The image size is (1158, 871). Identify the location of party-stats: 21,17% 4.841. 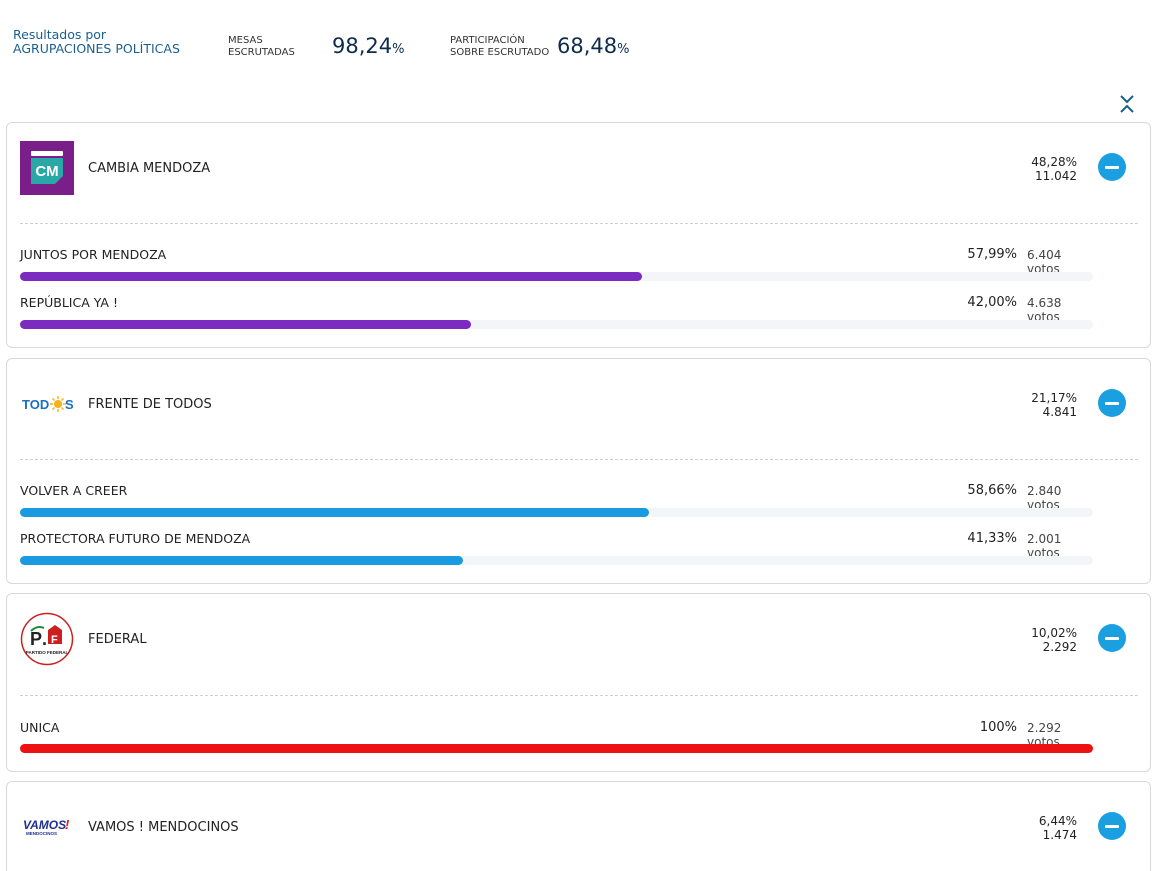
(1054, 405).